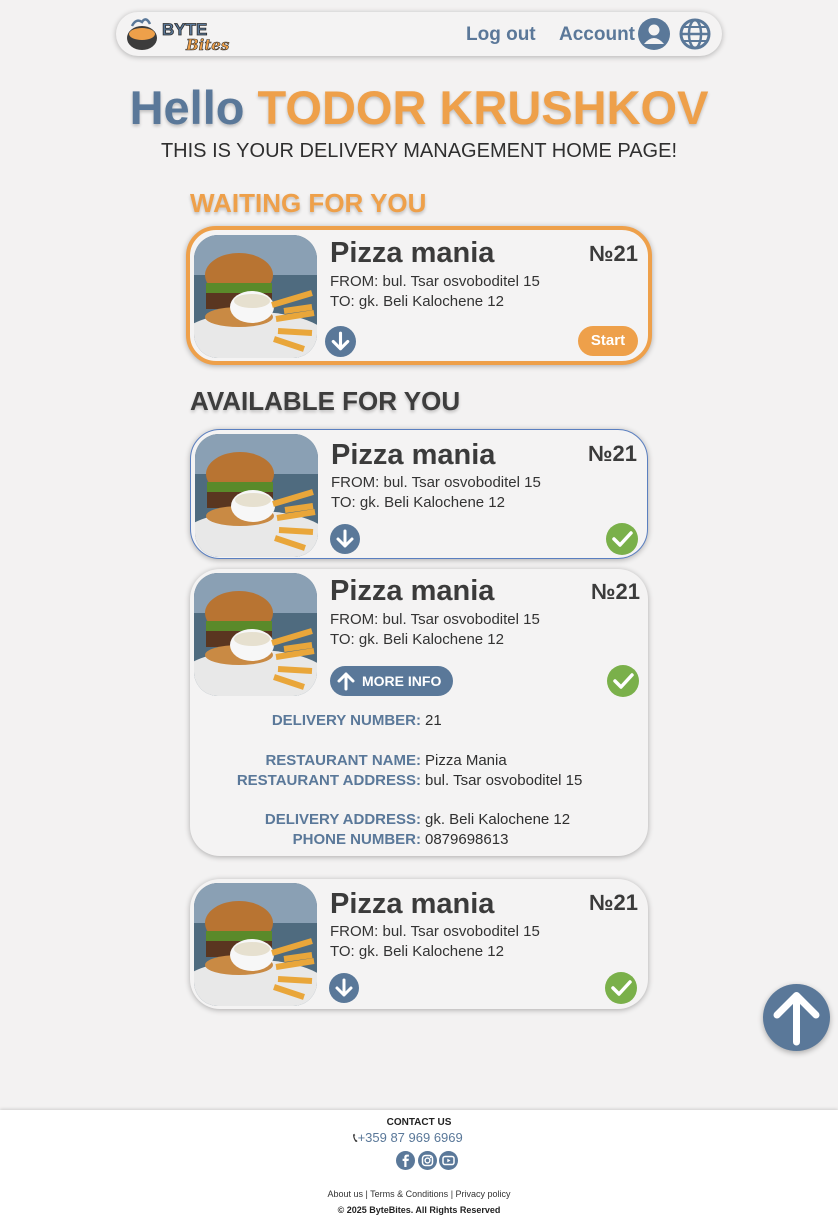 Image resolution: width=838 pixels, height=1229 pixels. I want to click on contact-phone: 📞︎+359 87 969 6969, so click(408, 1138).